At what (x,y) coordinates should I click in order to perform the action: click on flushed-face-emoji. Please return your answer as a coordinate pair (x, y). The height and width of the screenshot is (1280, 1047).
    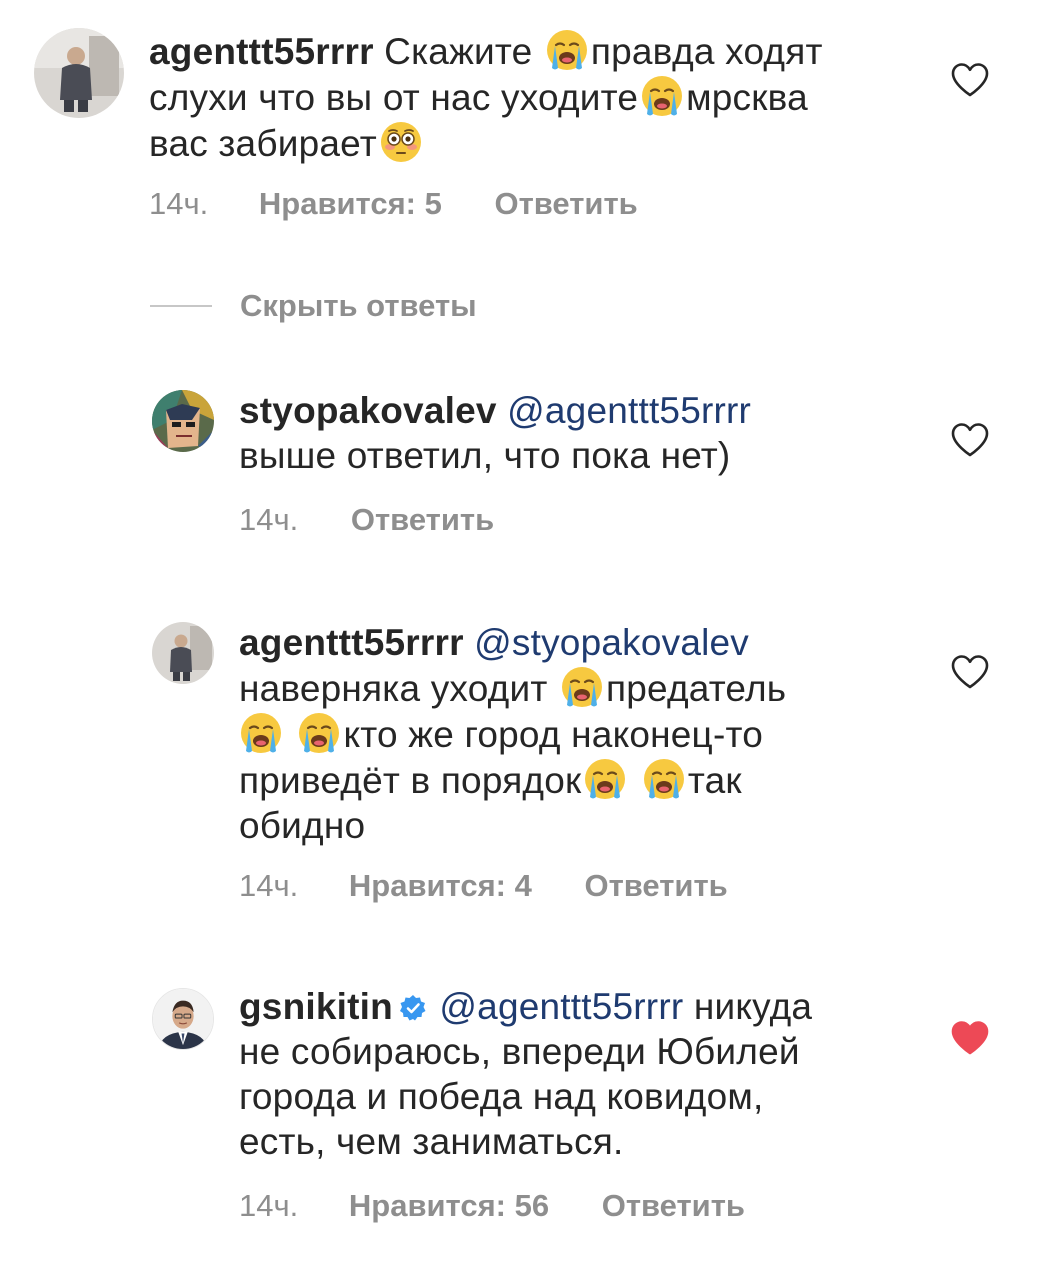
    Looking at the image, I should click on (401, 142).